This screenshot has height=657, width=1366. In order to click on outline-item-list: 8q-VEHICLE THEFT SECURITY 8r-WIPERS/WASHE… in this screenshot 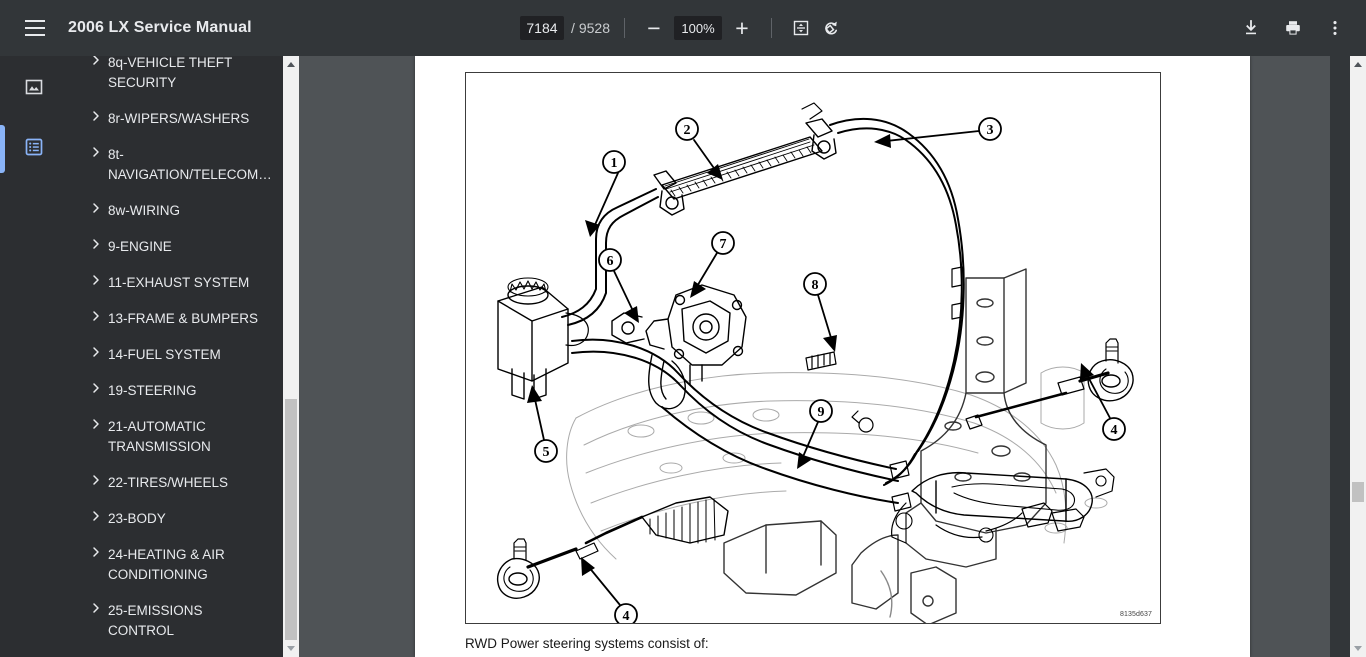, I will do `click(175, 356)`.